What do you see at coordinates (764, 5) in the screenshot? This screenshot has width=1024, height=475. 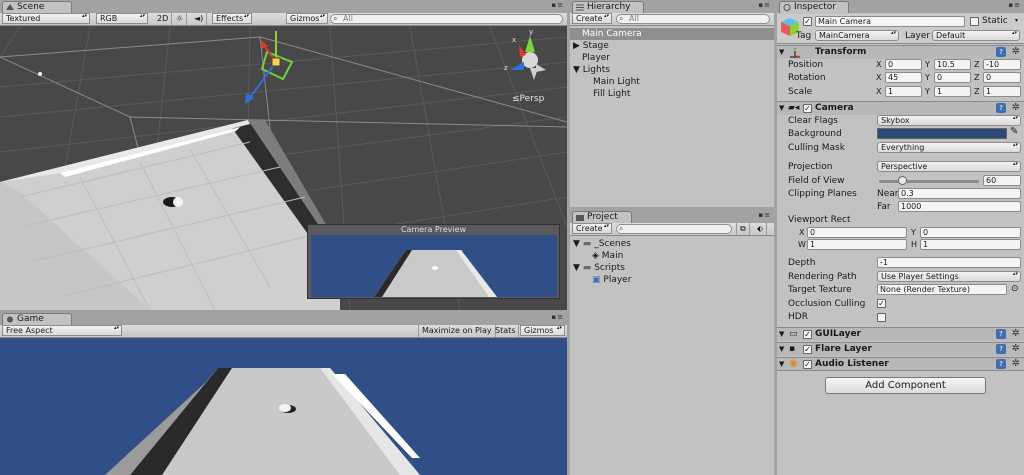 I see `hierarchy-window-menu-icon: ▪≡` at bounding box center [764, 5].